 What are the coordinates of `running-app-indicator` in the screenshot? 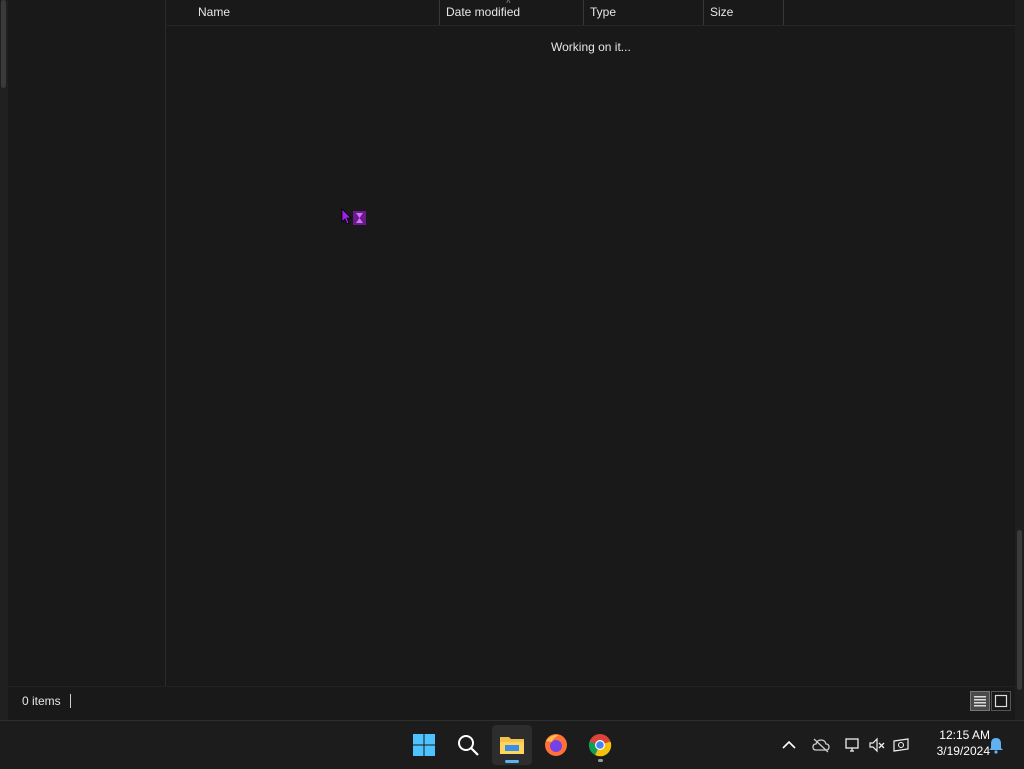 It's located at (600, 760).